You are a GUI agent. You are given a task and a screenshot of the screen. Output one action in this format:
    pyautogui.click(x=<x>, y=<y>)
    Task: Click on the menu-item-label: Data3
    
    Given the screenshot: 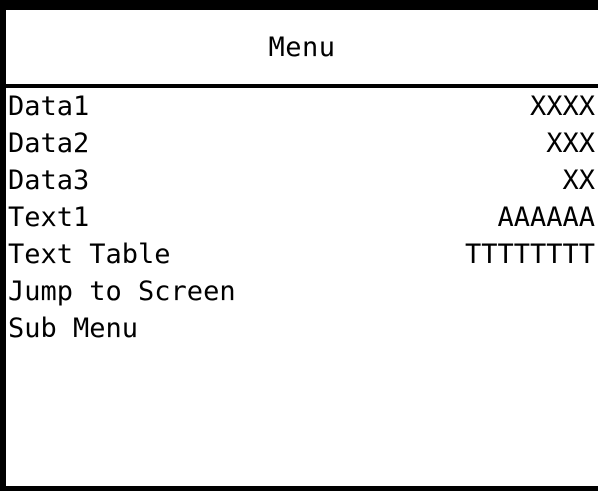 What is the action you would take?
    pyautogui.click(x=49, y=180)
    